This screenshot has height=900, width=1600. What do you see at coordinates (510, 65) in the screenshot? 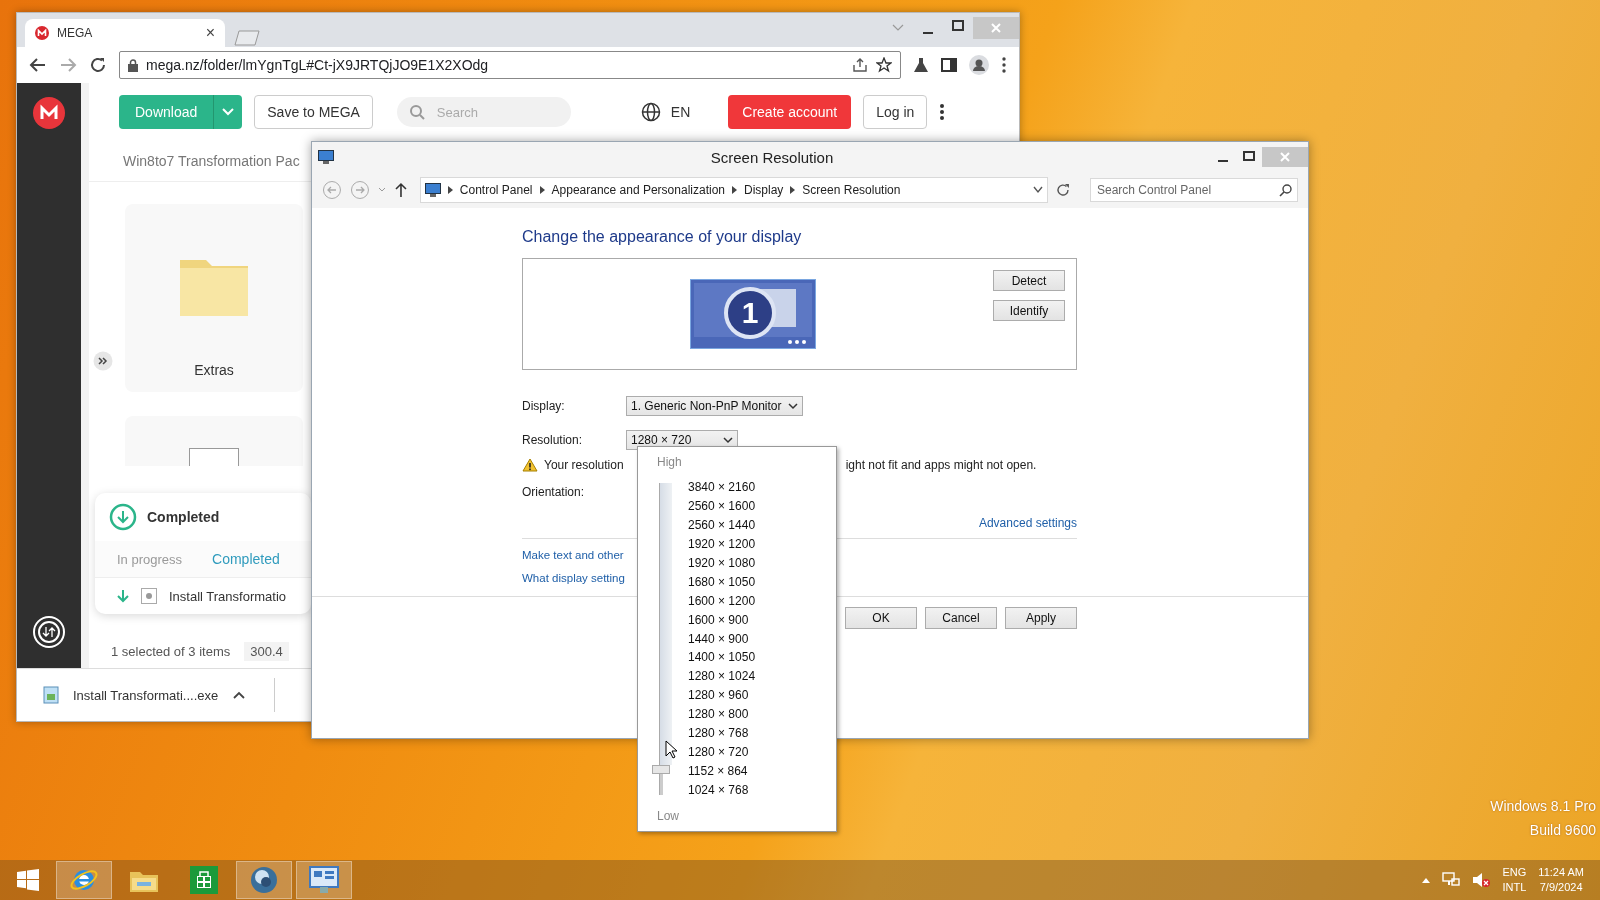
I see `address-bar: mega.nz/folder/lmYgnTgL#Ct-jX9JRTQjJO9E1X2XOdg` at bounding box center [510, 65].